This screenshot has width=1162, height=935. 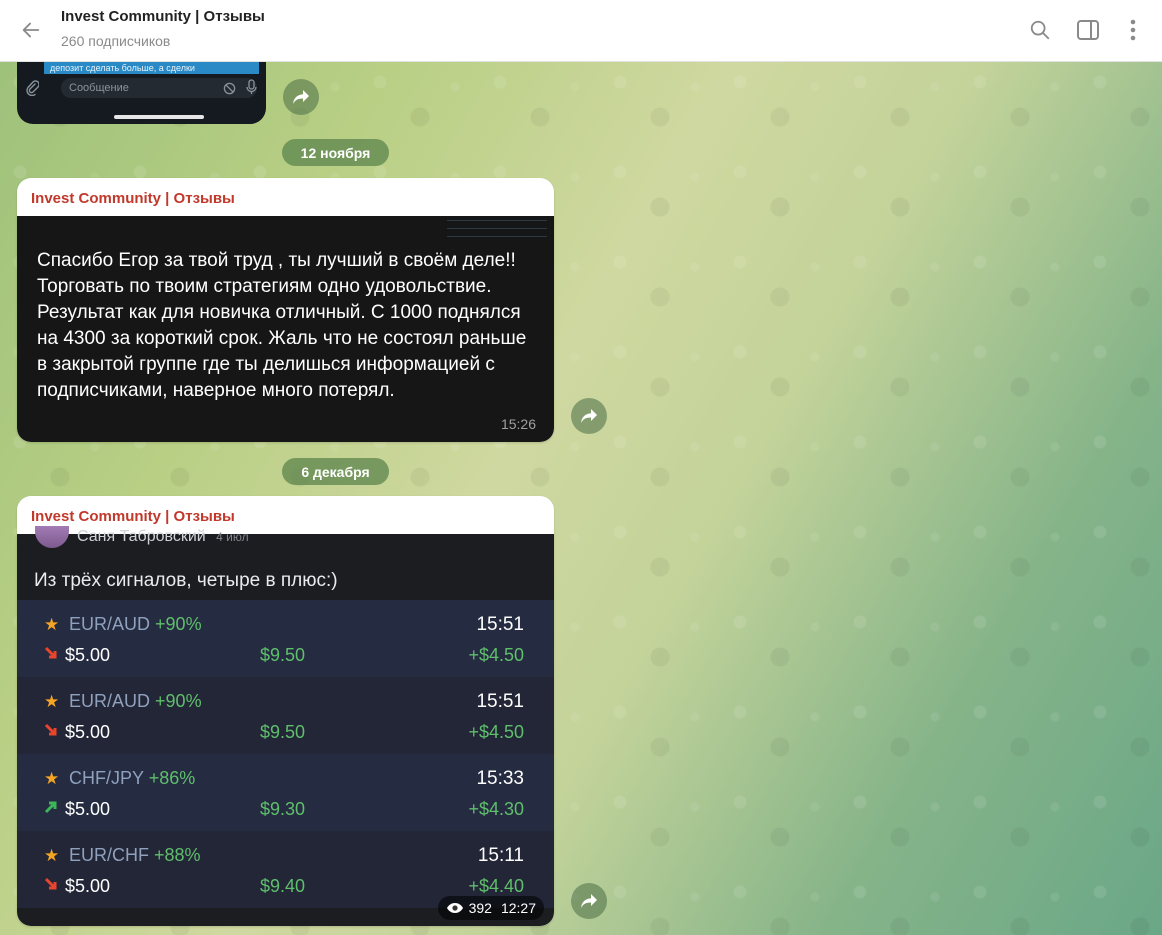 I want to click on date-separator: 6 декабря, so click(x=335, y=471).